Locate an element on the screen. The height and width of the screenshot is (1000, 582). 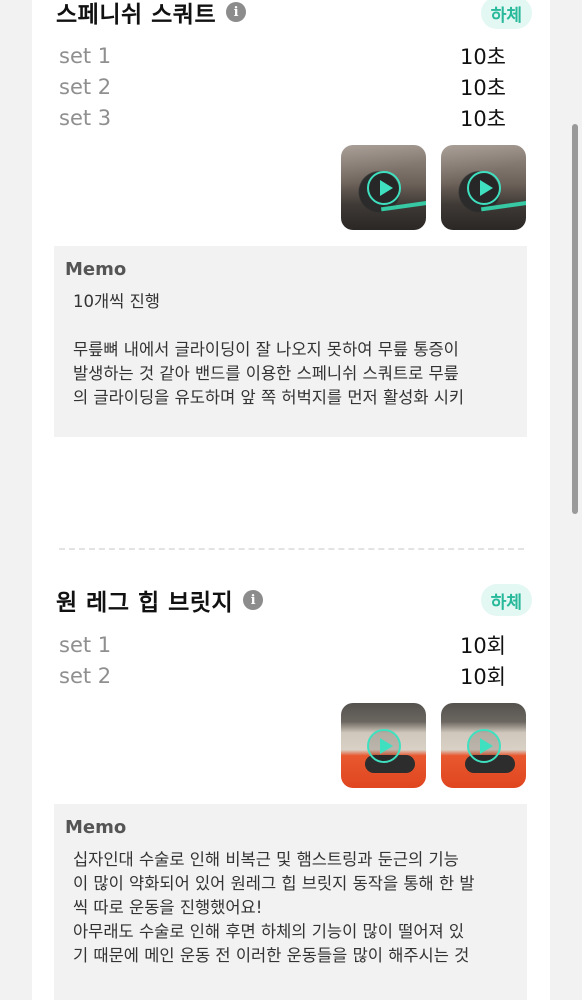
set-label: set 3 is located at coordinates (85, 118).